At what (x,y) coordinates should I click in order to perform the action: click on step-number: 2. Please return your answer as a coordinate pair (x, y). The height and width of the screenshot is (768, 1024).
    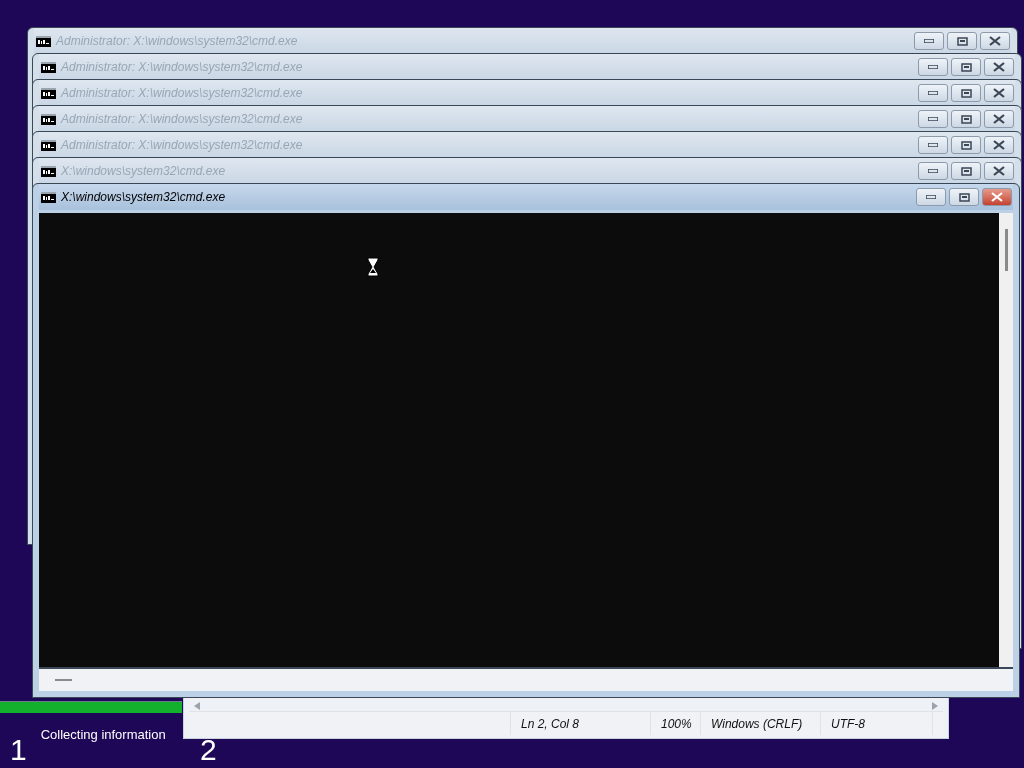
    Looking at the image, I should click on (208, 750).